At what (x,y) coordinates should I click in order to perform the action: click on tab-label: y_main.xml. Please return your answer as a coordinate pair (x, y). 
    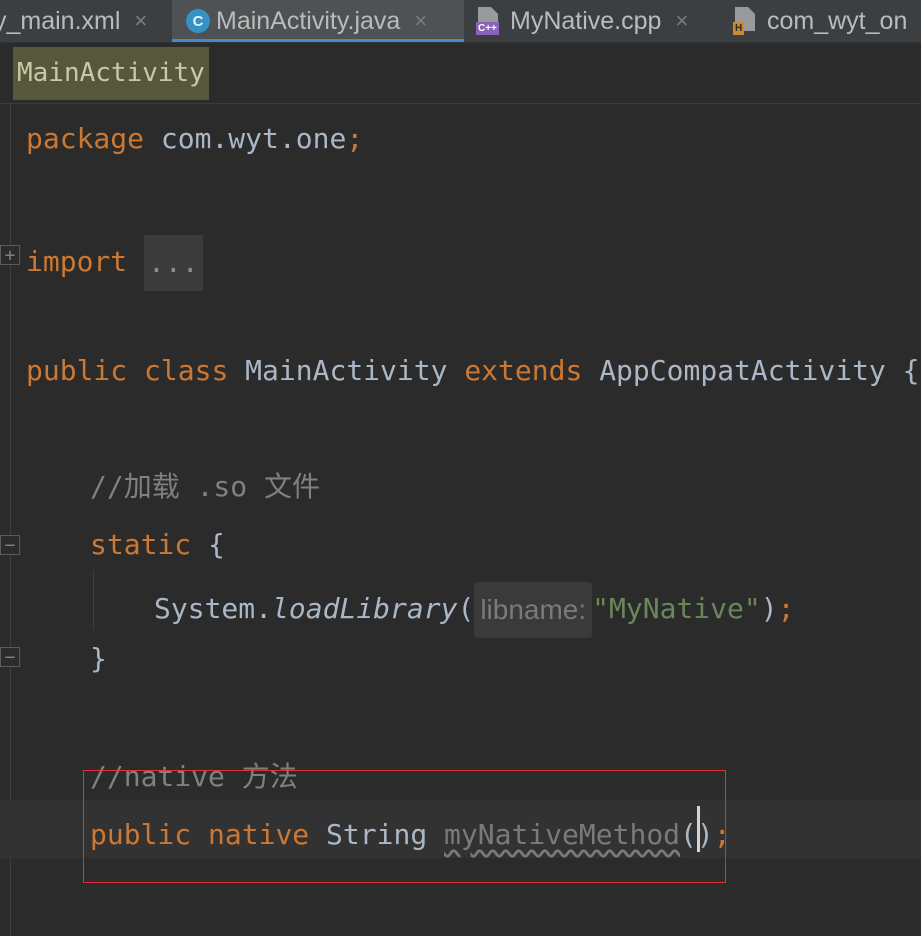
    Looking at the image, I should click on (60, 20).